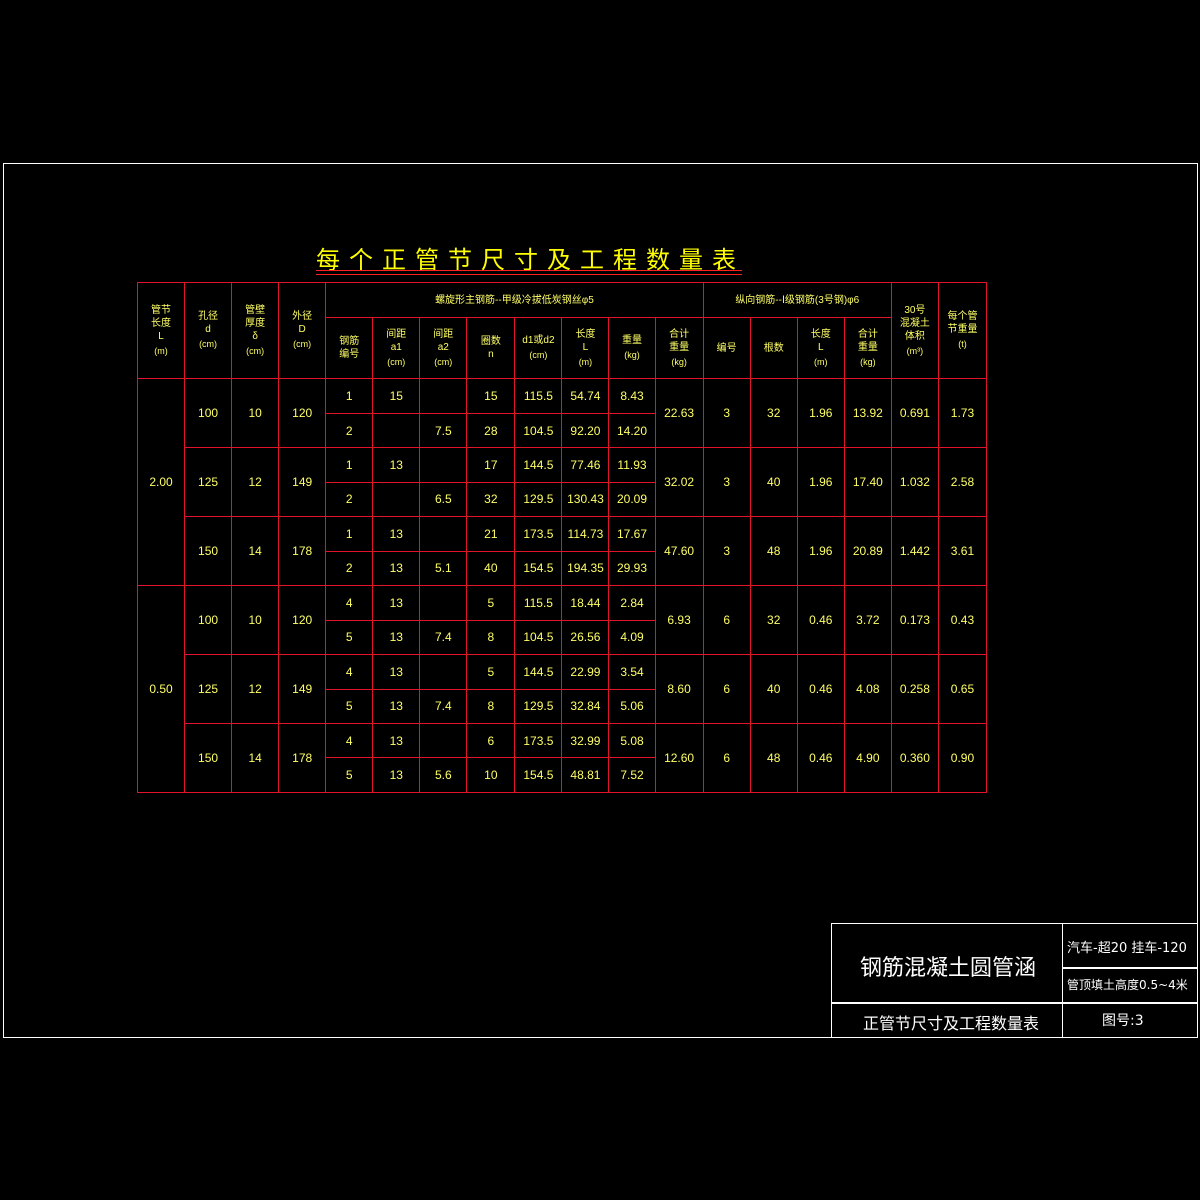  What do you see at coordinates (632, 672) in the screenshot?
I see `cell-weight: 3.54` at bounding box center [632, 672].